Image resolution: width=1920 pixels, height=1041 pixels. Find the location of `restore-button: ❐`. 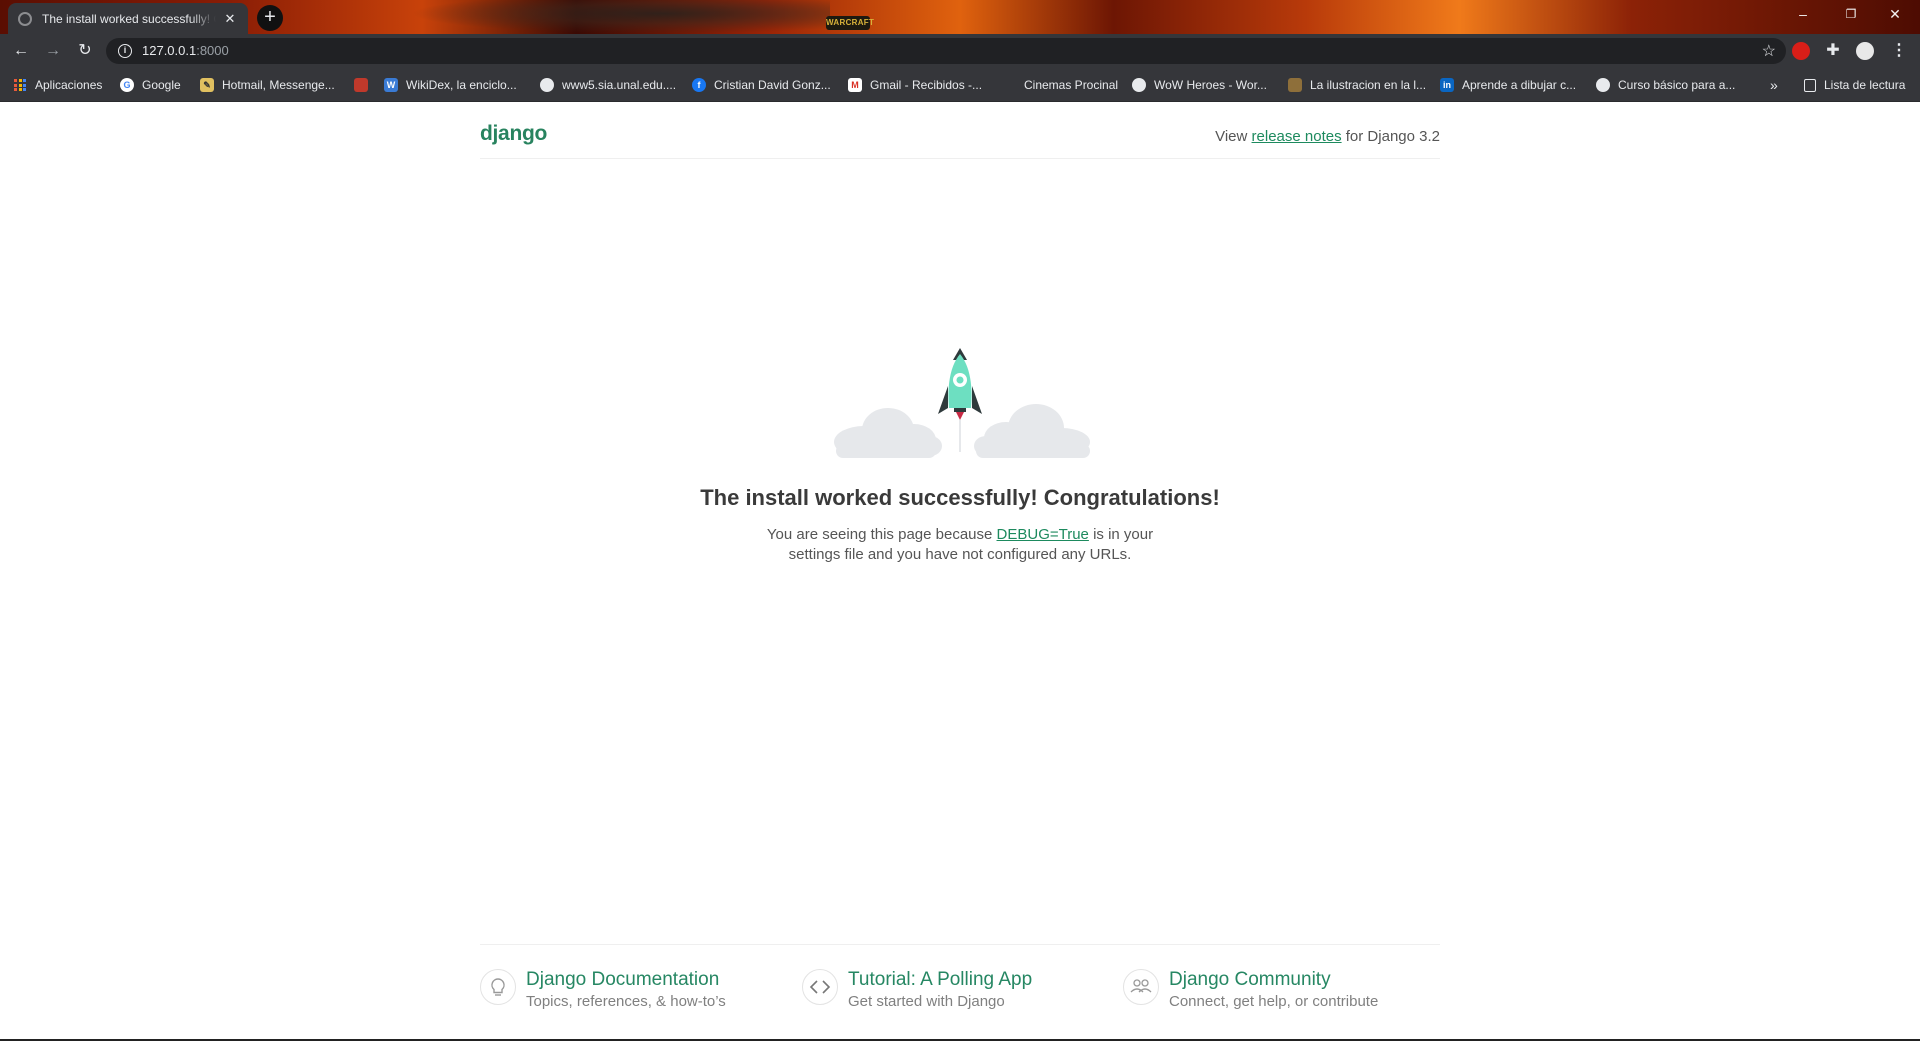

restore-button: ❐ is located at coordinates (1851, 15).